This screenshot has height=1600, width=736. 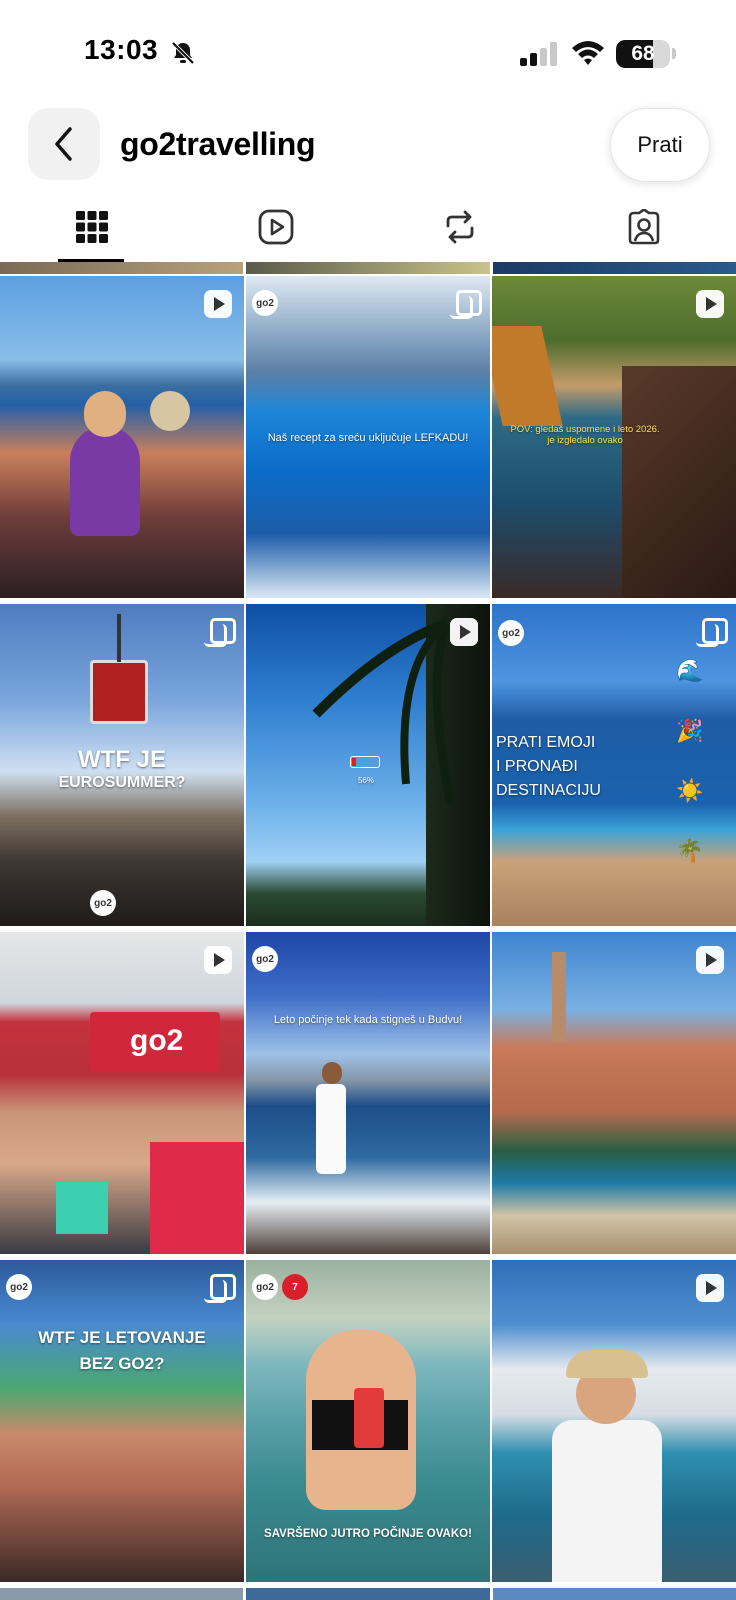 I want to click on emoji-sun: ☀️, so click(x=690, y=790).